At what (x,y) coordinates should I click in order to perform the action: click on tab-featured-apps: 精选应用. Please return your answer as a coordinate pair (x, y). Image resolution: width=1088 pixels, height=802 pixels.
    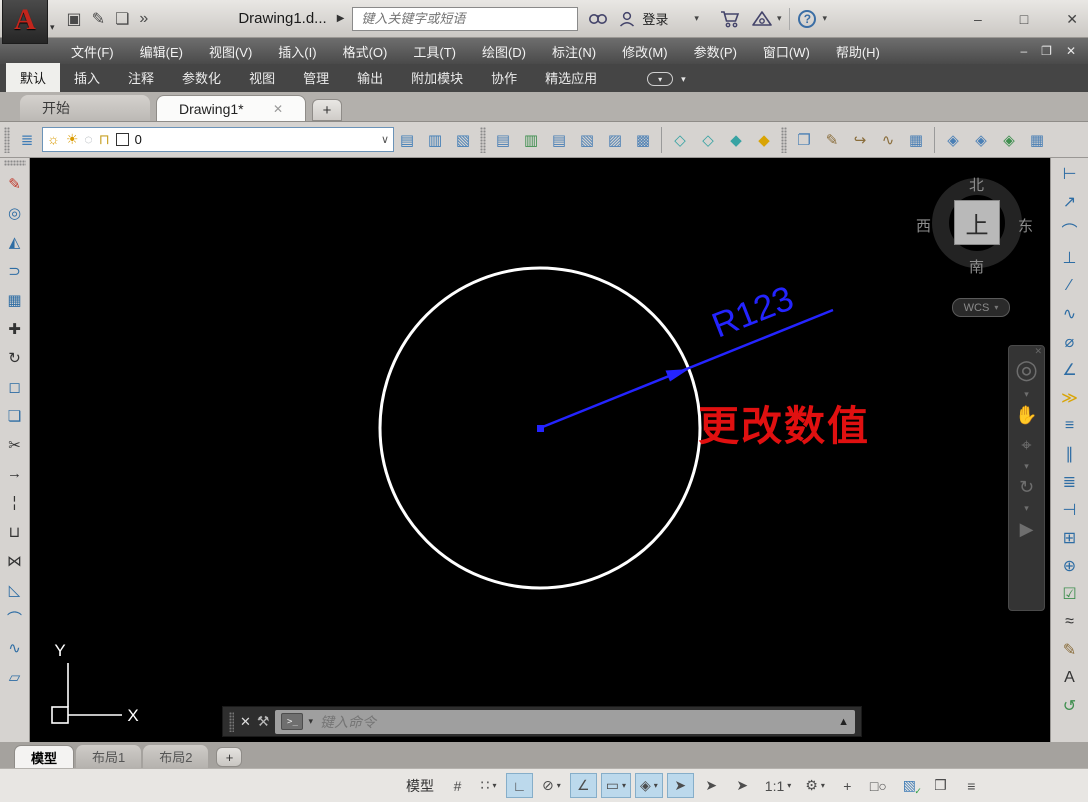
    Looking at the image, I should click on (571, 77).